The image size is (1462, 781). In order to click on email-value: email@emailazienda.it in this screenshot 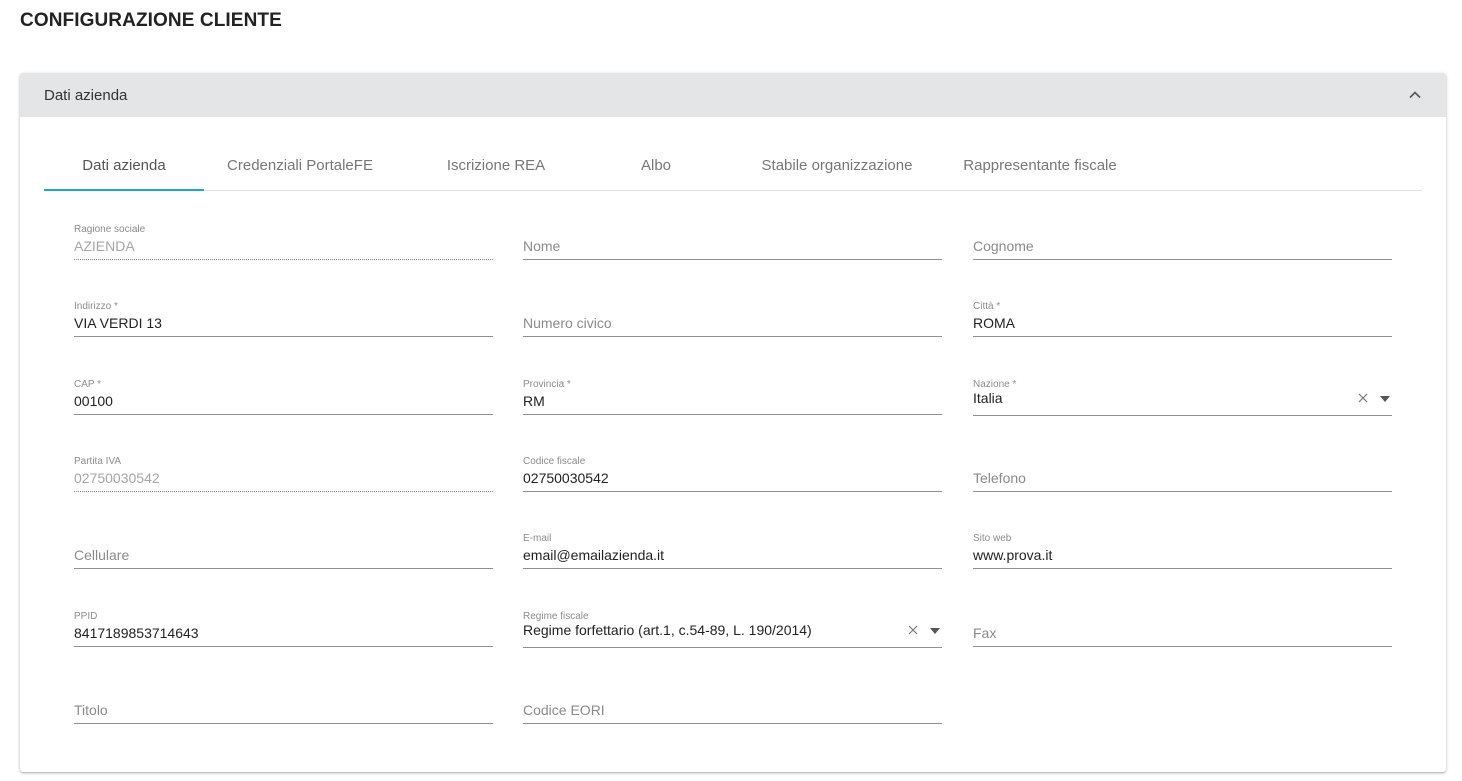, I will do `click(594, 555)`.